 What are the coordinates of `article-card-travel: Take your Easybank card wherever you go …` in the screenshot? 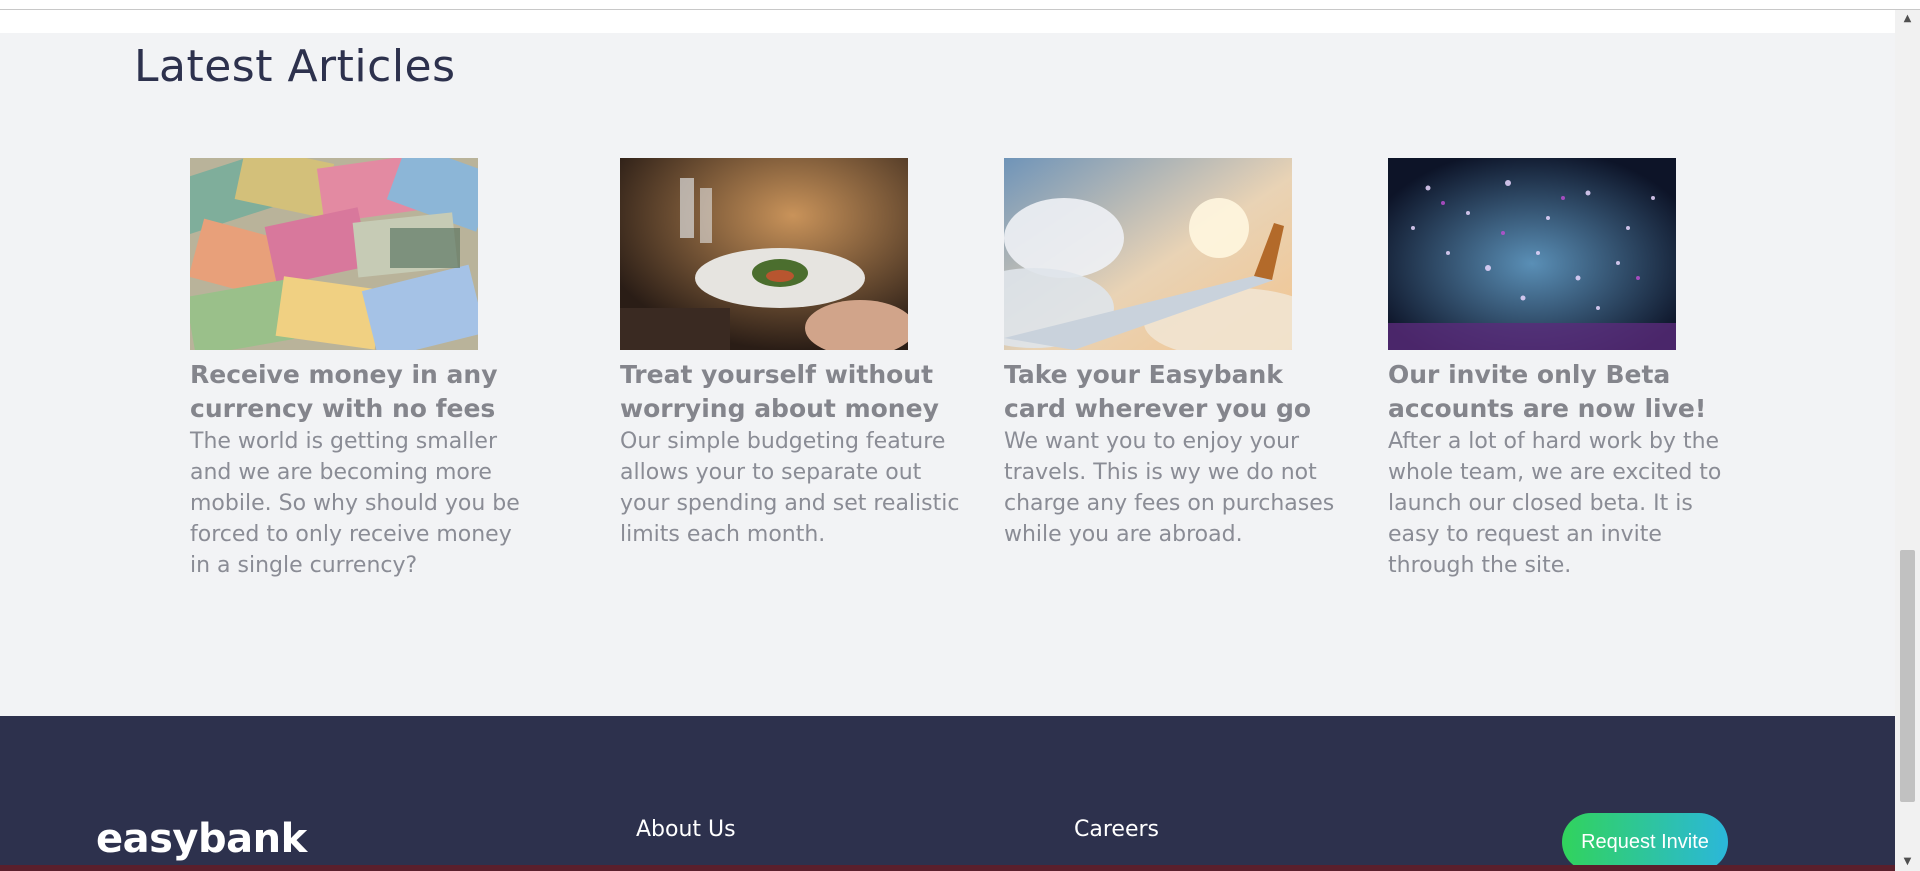 It's located at (1174, 354).